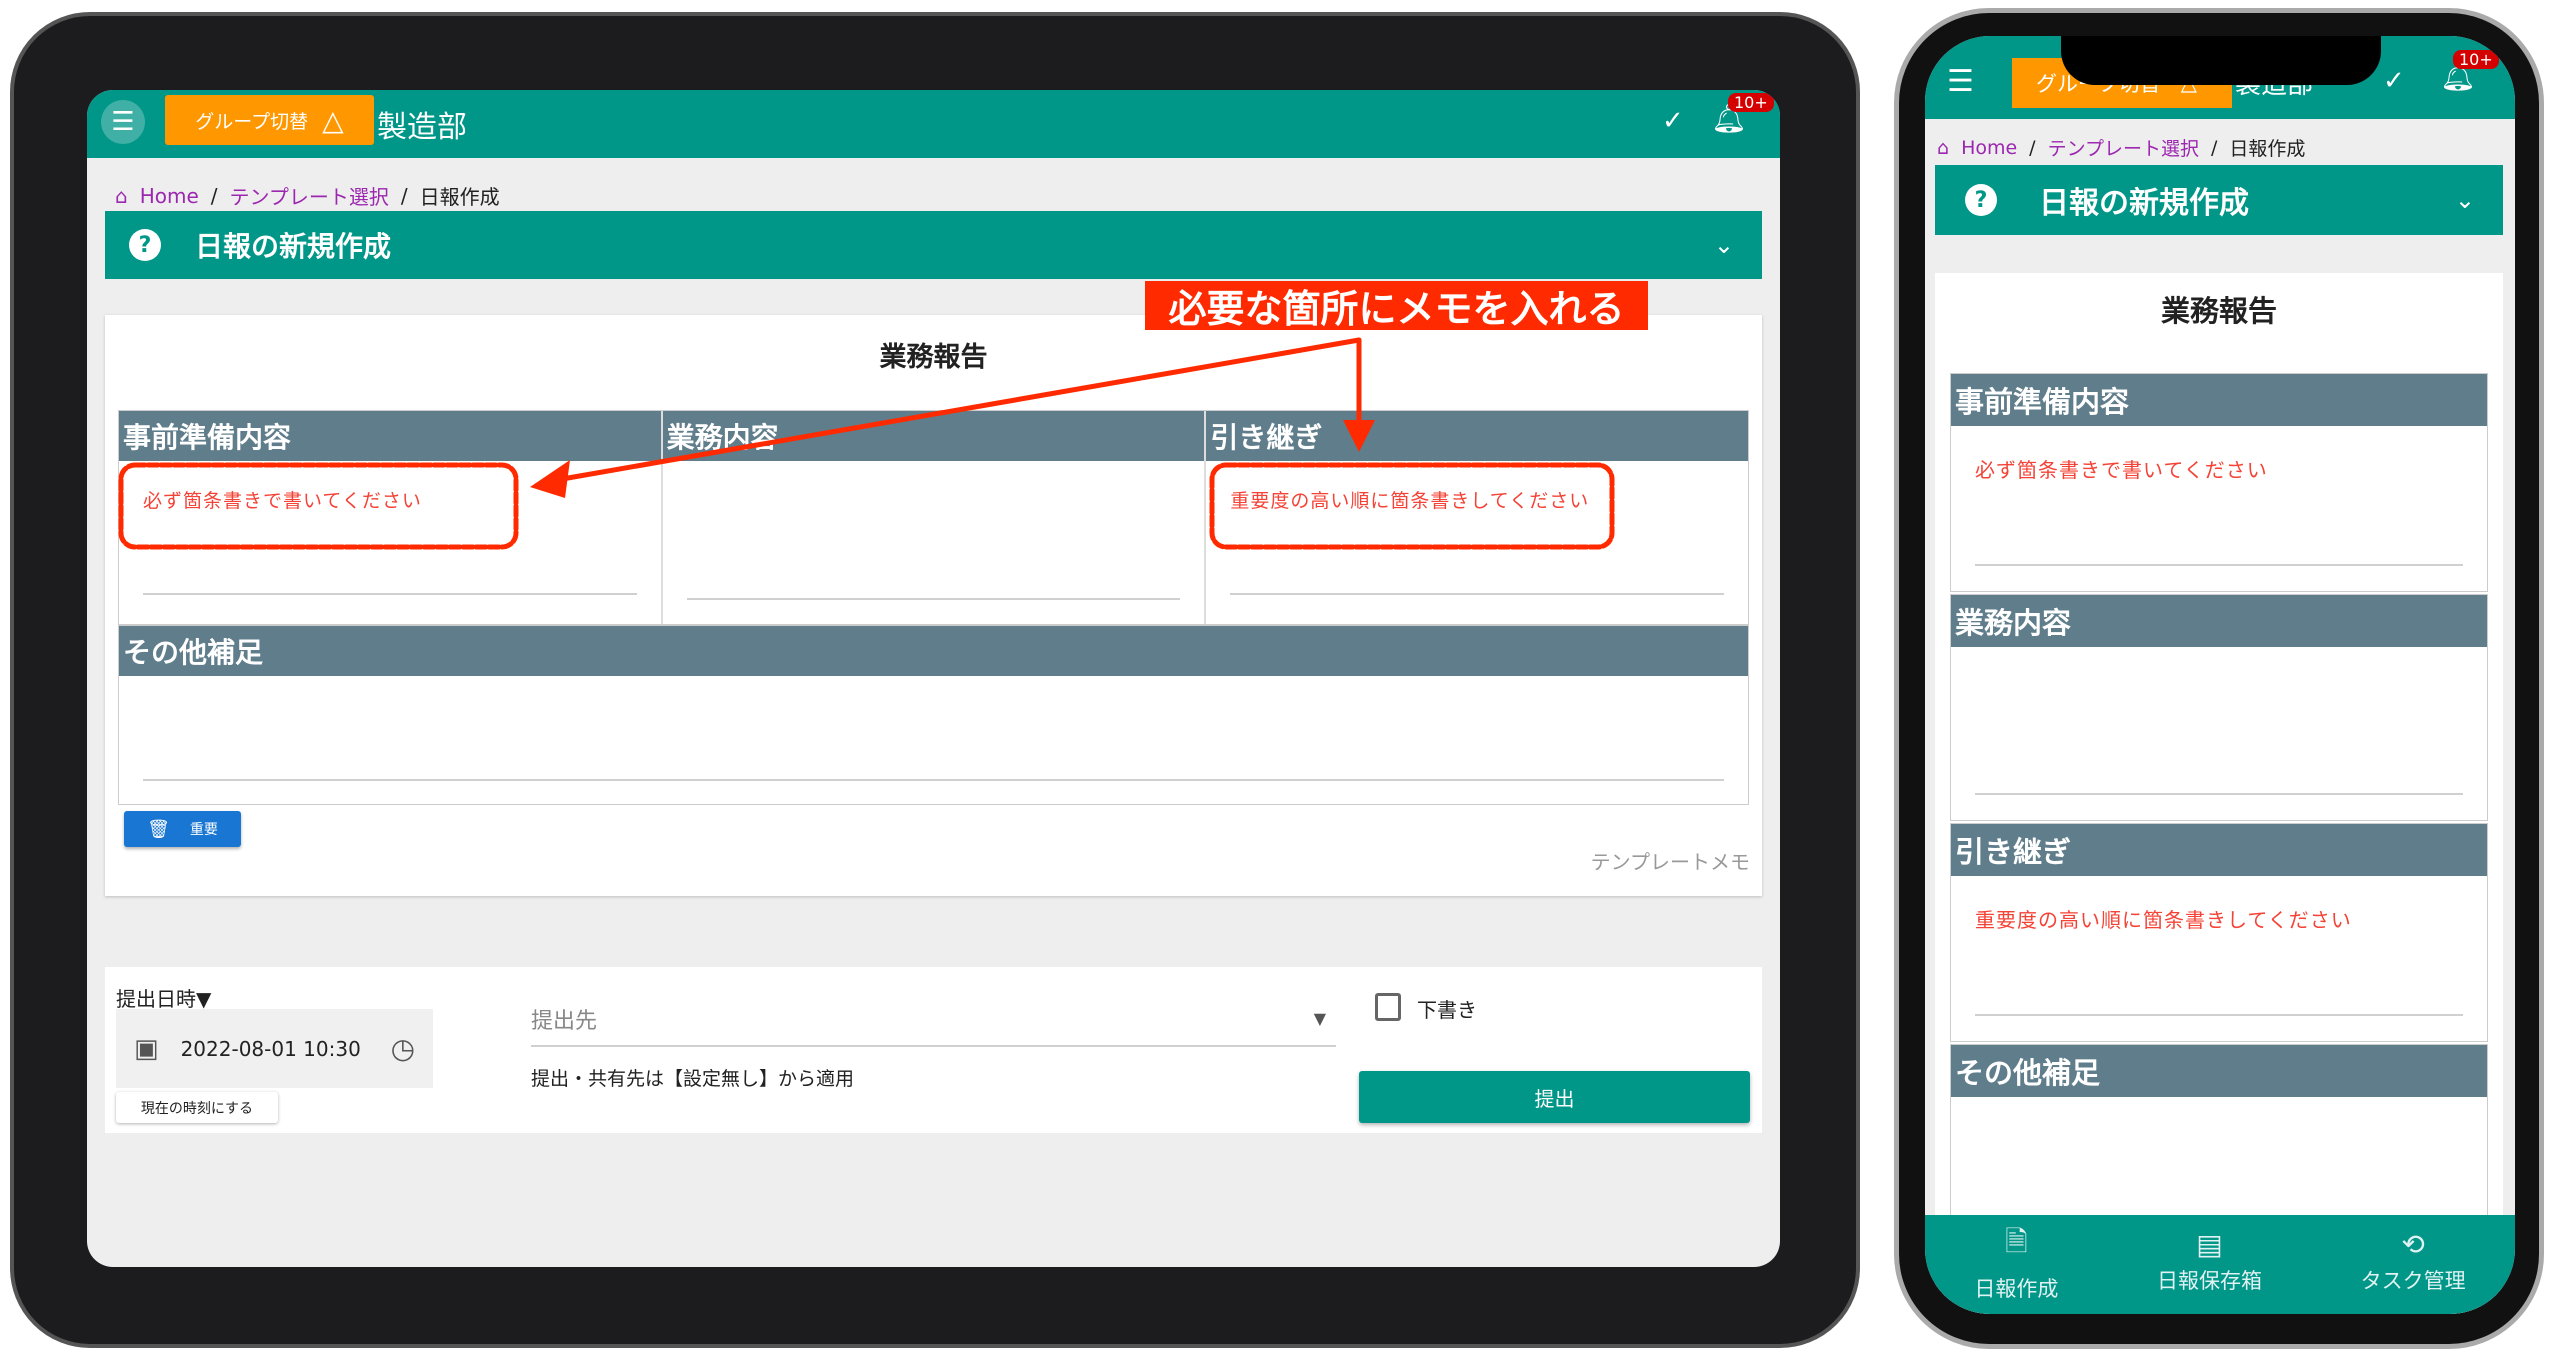 The height and width of the screenshot is (1358, 2560). What do you see at coordinates (318, 506) in the screenshot?
I see `annotation-highlight-left` at bounding box center [318, 506].